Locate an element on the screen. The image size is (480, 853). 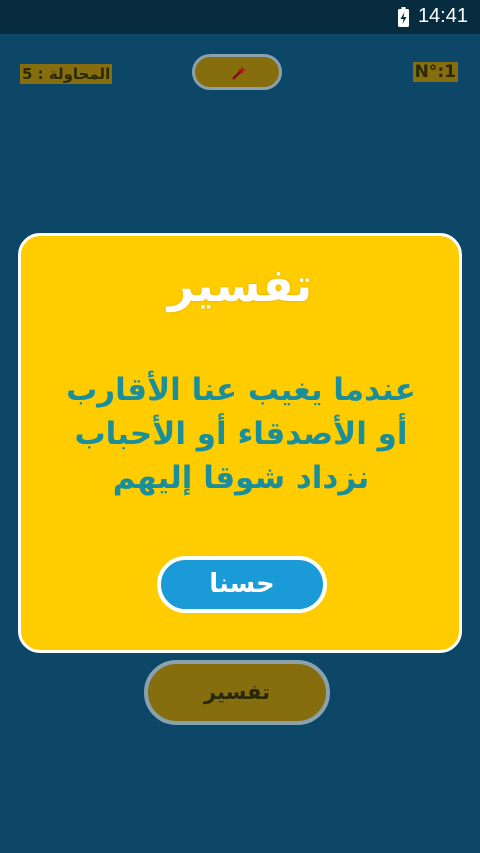
status-bar: 14:41 is located at coordinates (240, 17).